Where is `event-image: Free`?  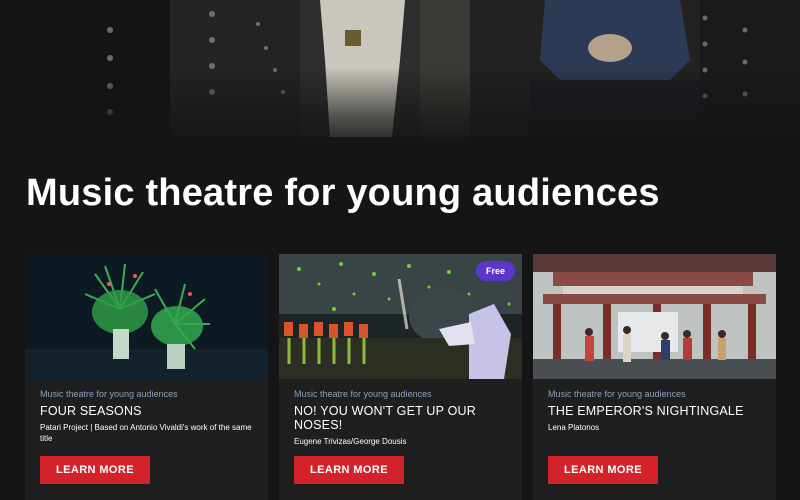 event-image: Free is located at coordinates (400, 316).